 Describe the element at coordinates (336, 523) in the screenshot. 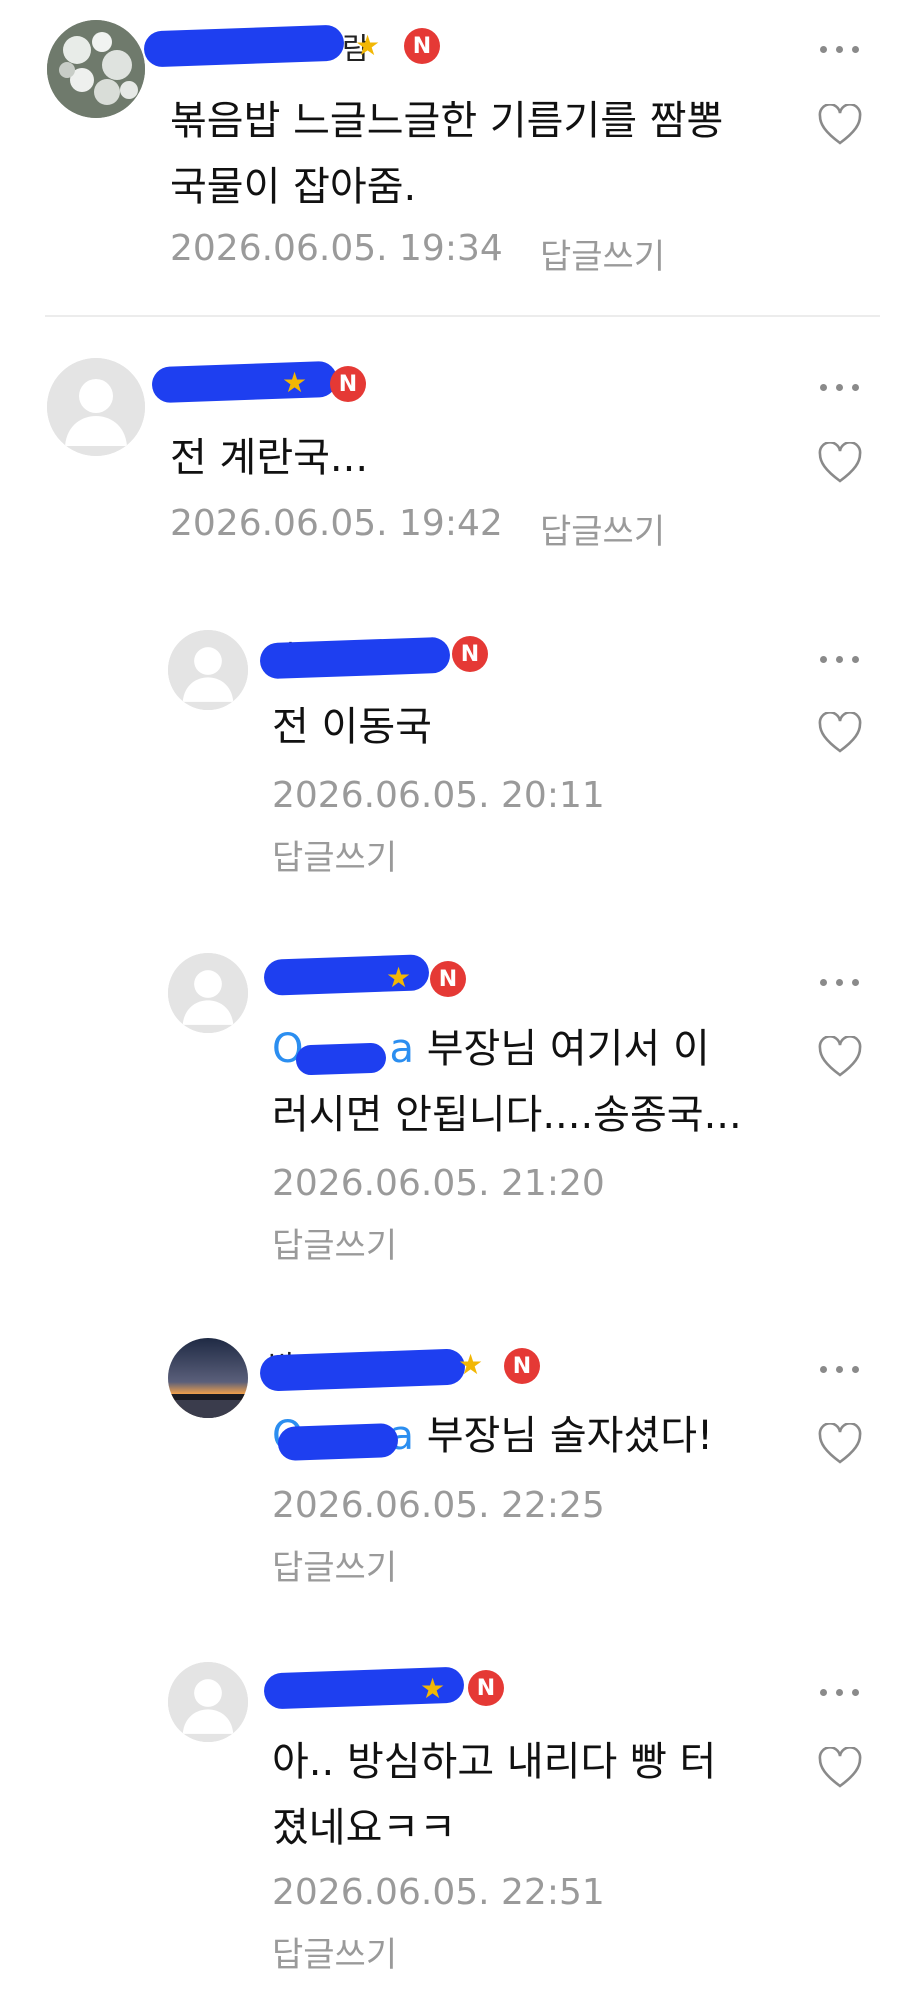

I see `timestamp: 2026.06.05. 19:42` at that location.